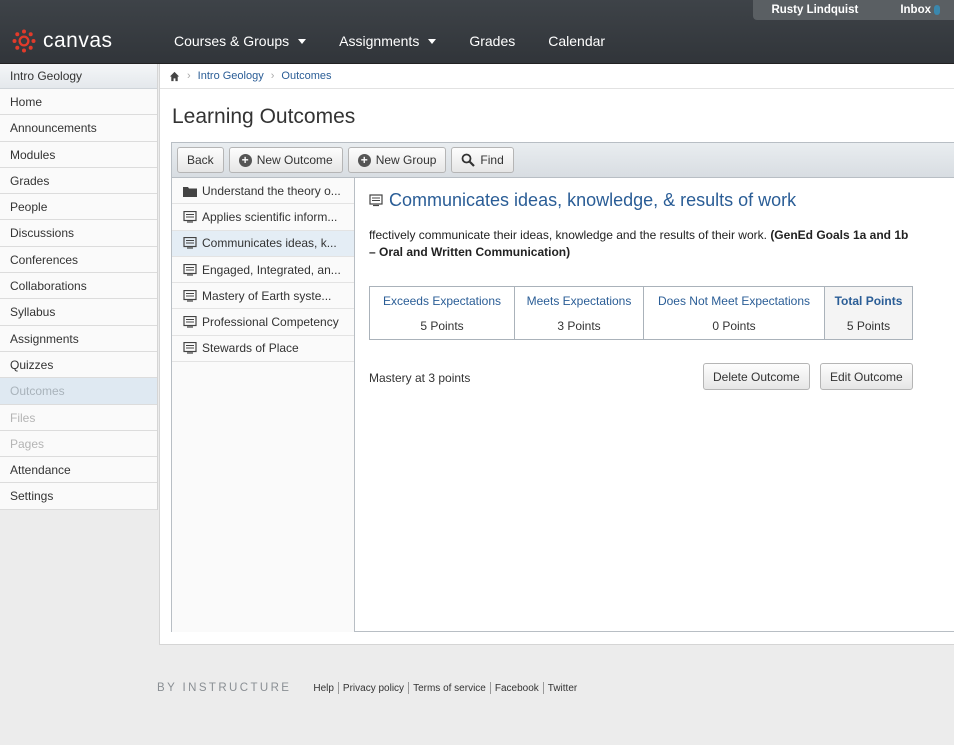 Image resolution: width=954 pixels, height=745 pixels. What do you see at coordinates (231, 76) in the screenshot?
I see `breadcrumb-course: Intro Geology` at bounding box center [231, 76].